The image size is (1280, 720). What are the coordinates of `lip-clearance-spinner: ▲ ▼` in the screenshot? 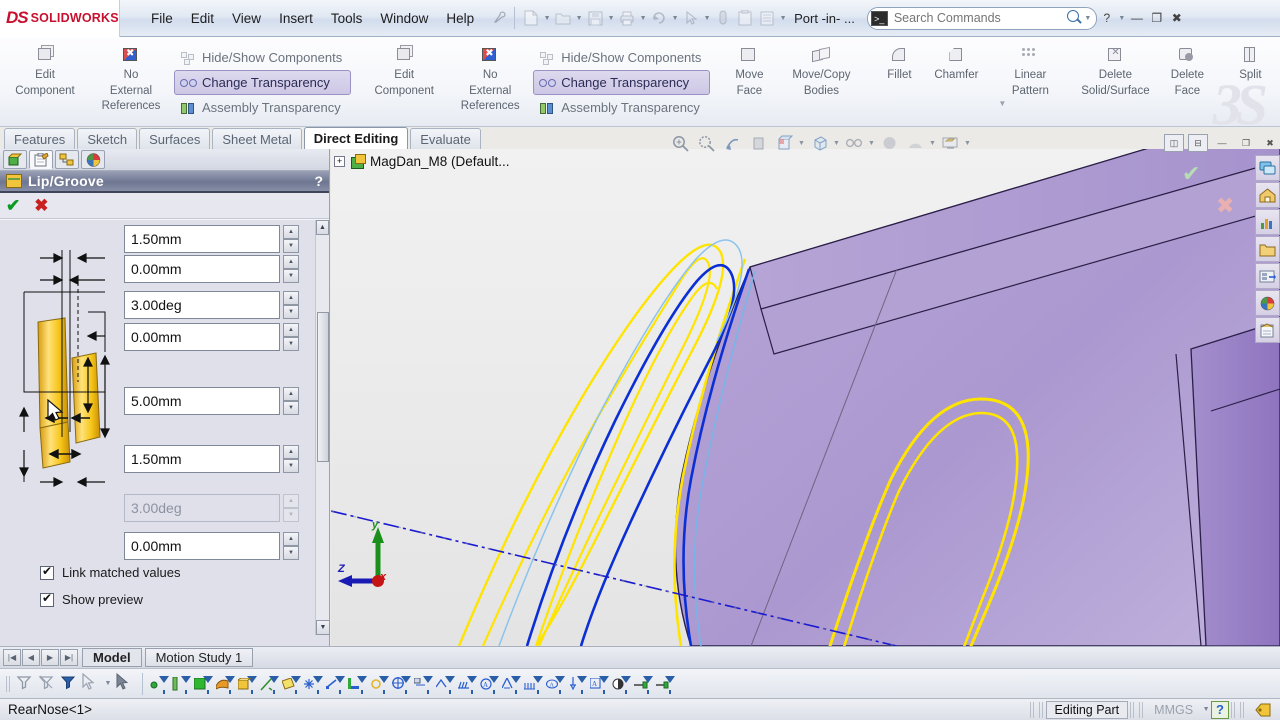 It's located at (291, 337).